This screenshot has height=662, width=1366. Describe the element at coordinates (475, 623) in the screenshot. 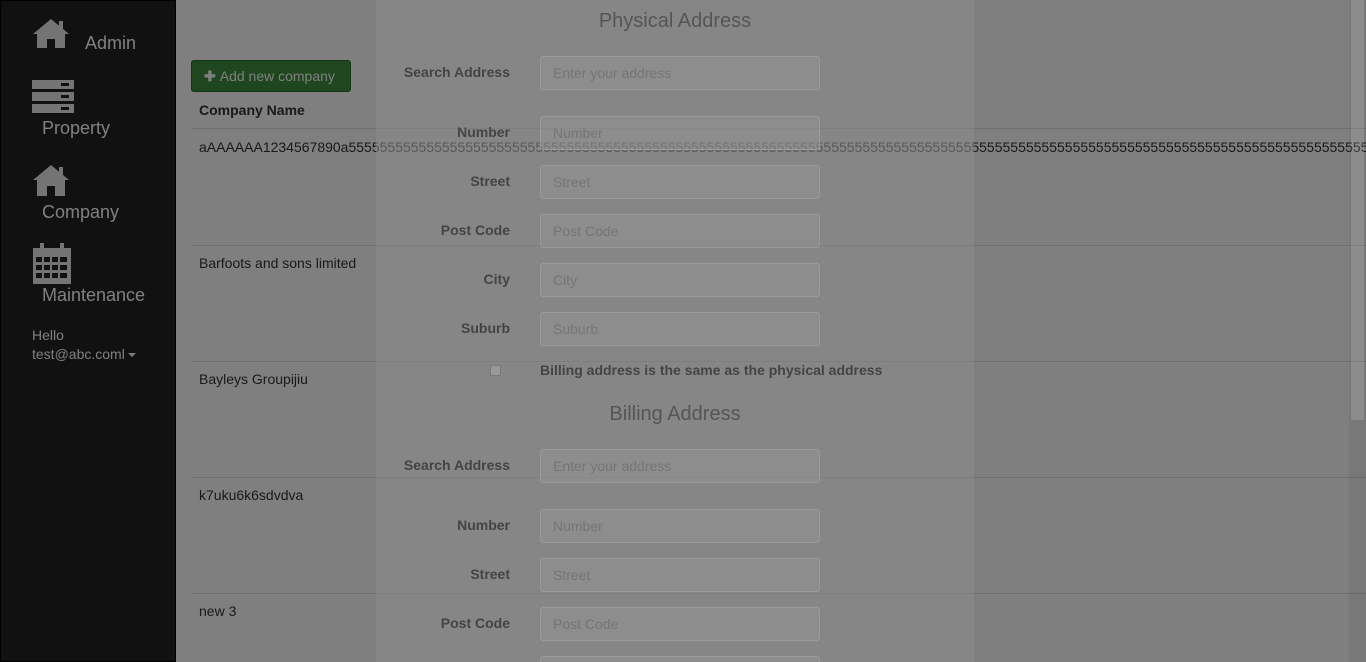

I see `billing-postcode-label: Post Code` at that location.